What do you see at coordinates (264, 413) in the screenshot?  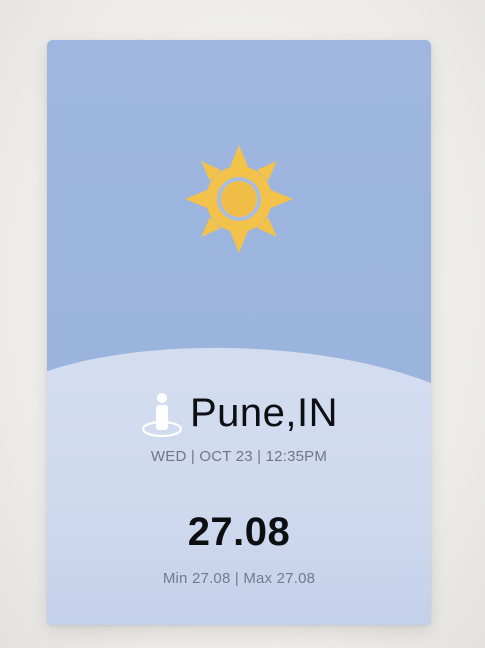 I see `city-name: Pune,IN` at bounding box center [264, 413].